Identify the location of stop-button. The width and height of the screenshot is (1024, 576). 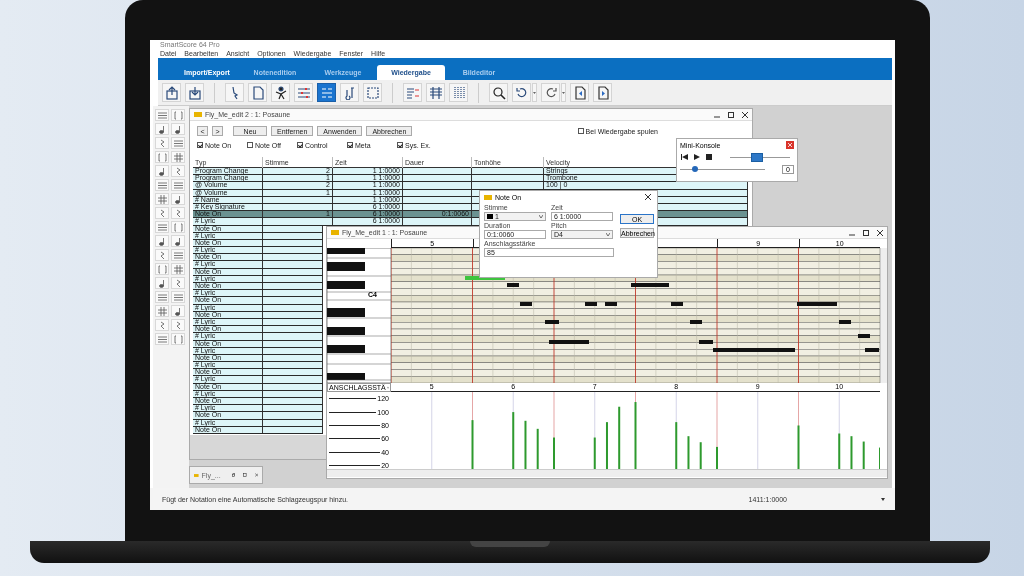
(708, 157).